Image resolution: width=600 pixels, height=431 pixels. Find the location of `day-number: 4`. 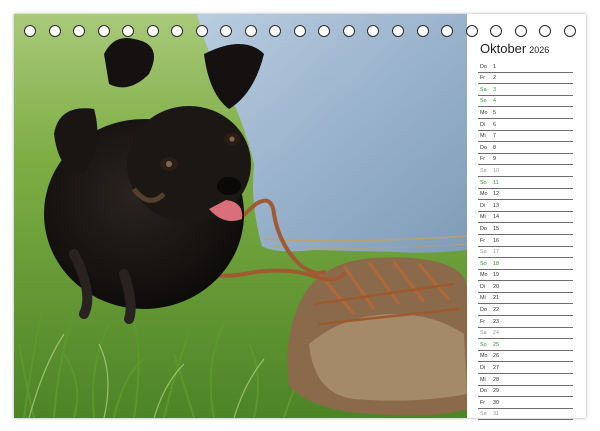

day-number: 4 is located at coordinates (494, 101).